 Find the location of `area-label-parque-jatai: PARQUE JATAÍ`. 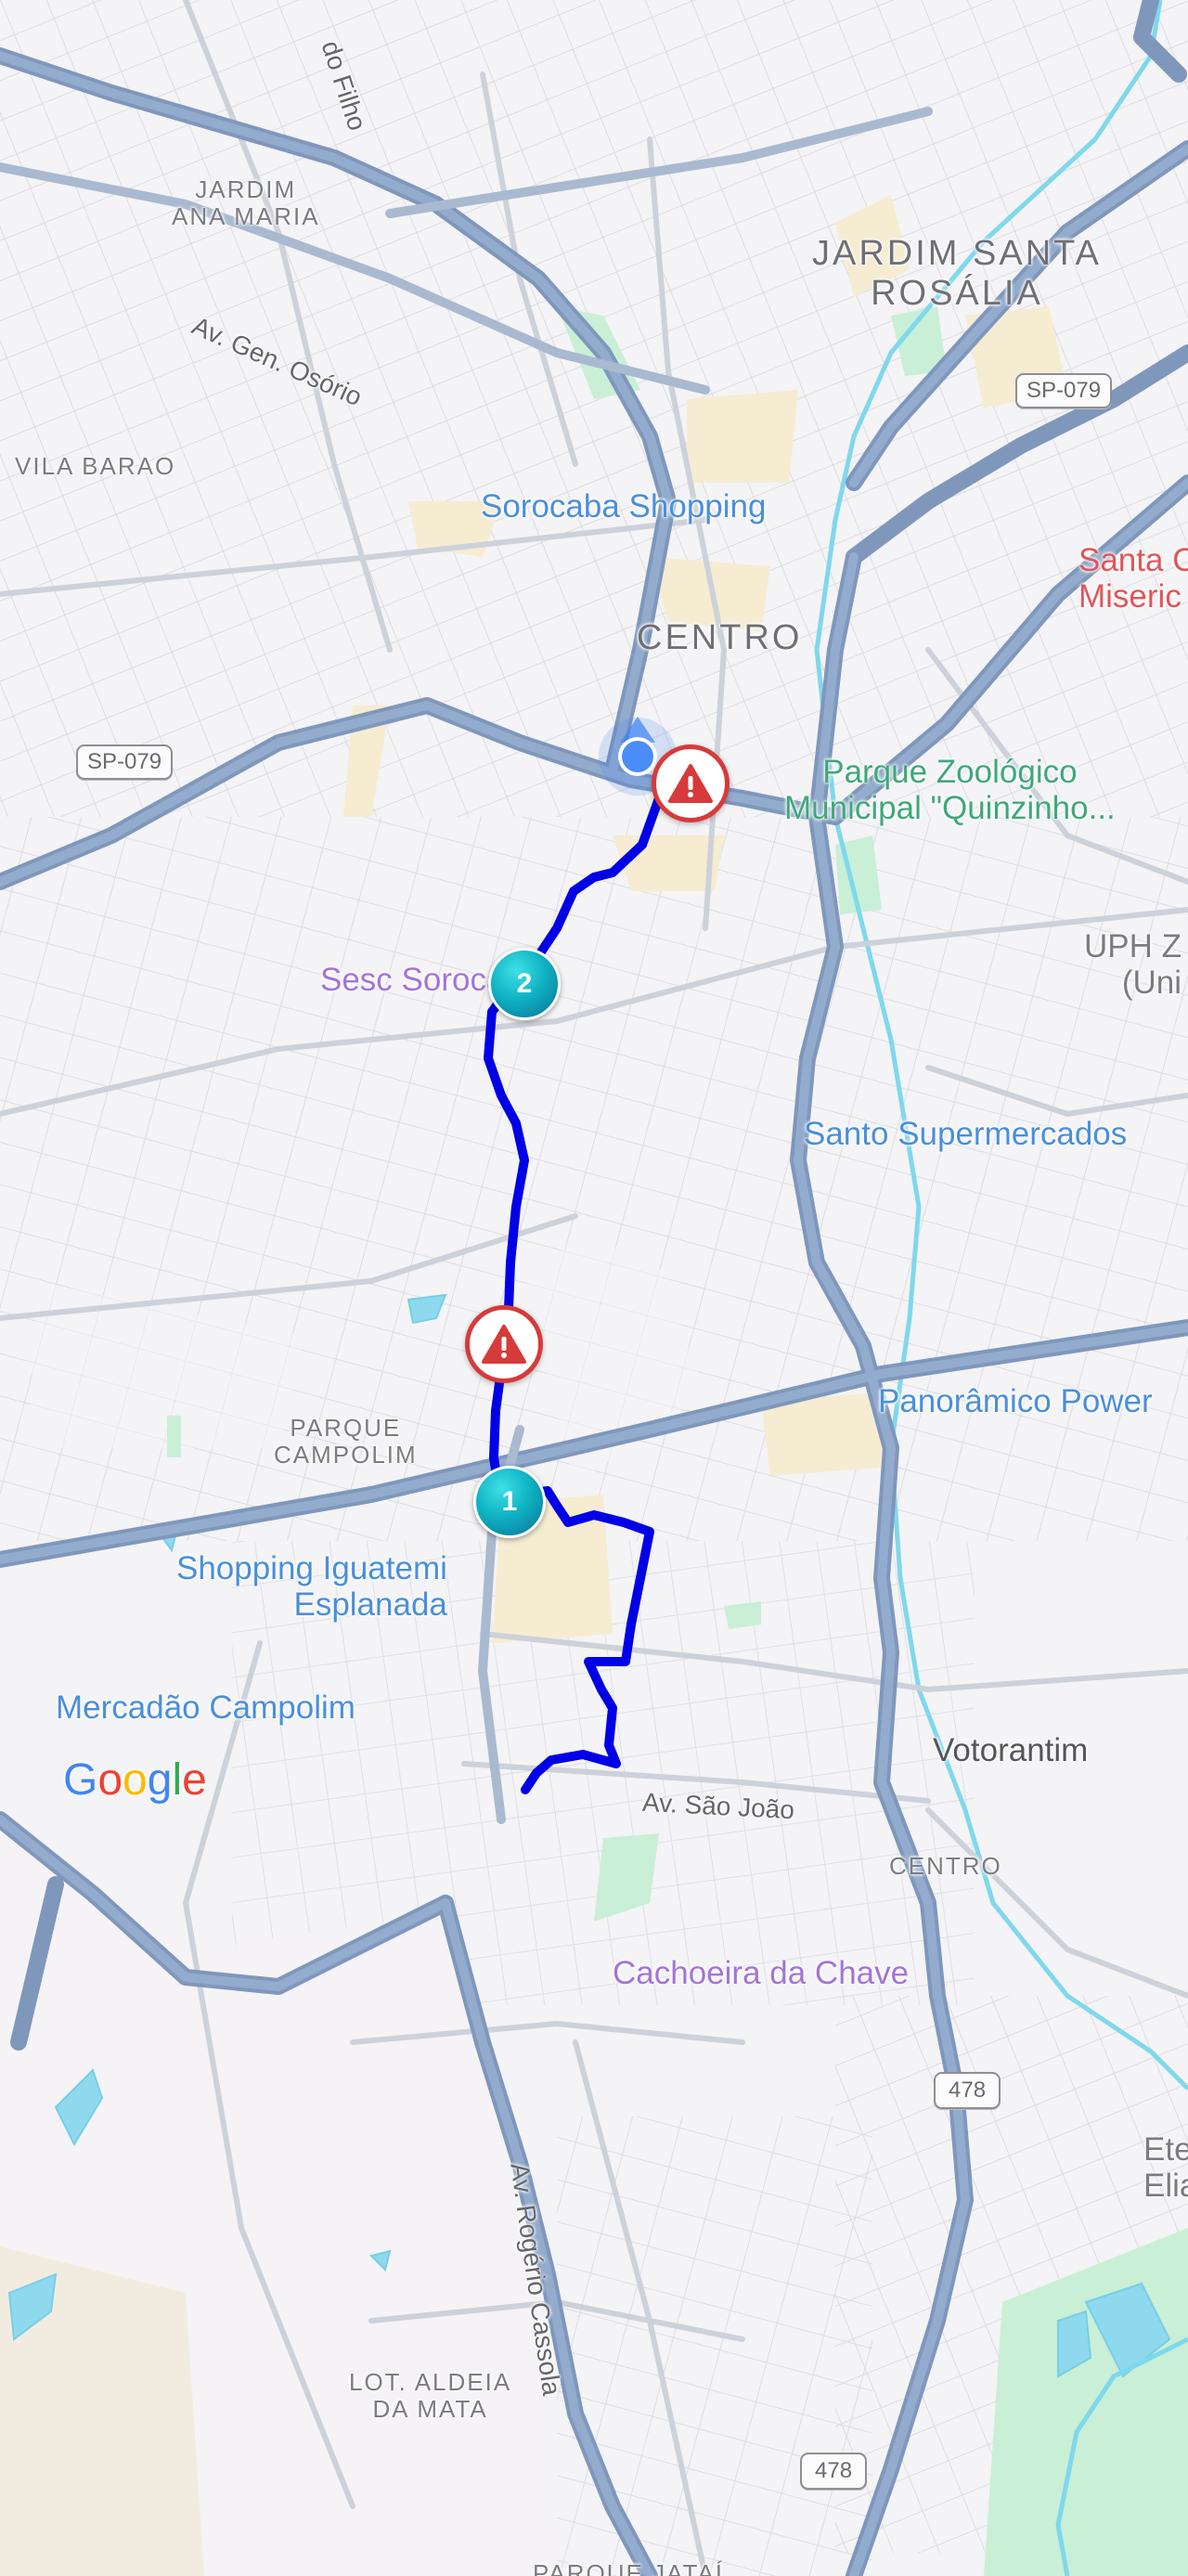

area-label-parque-jatai: PARQUE JATAÍ is located at coordinates (629, 2567).